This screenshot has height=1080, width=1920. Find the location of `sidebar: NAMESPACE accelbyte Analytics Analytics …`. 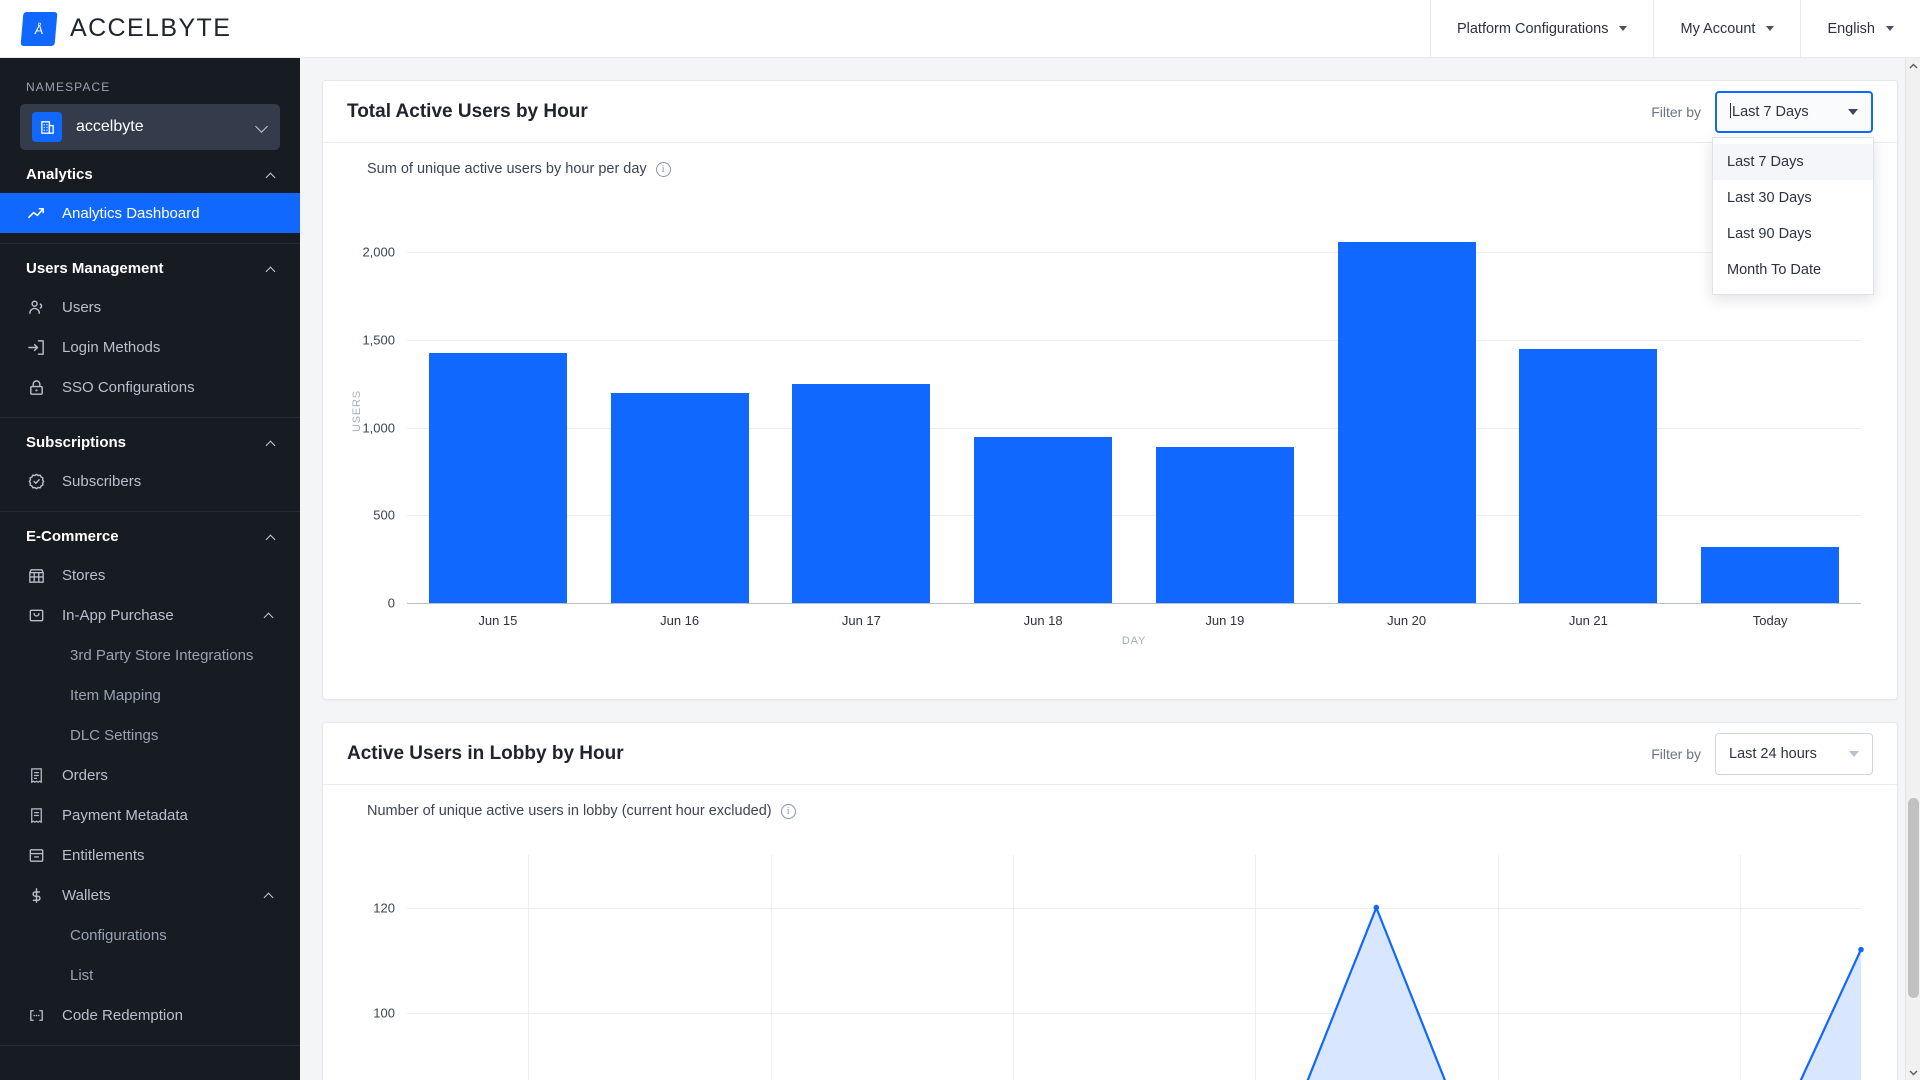

sidebar: NAMESPACE accelbyte Analytics Analytics … is located at coordinates (150, 569).